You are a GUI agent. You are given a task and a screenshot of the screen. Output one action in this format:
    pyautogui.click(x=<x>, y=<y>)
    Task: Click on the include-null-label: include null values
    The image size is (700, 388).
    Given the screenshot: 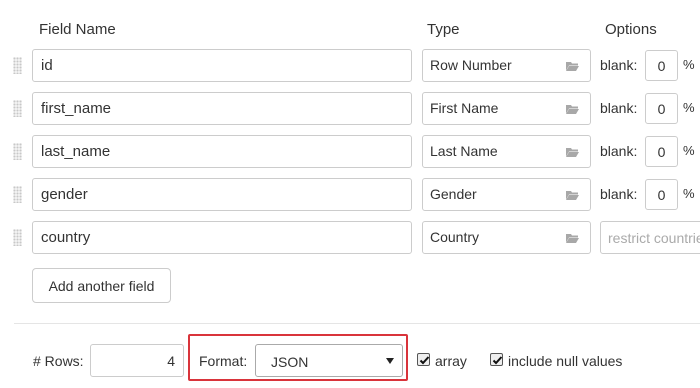 What is the action you would take?
    pyautogui.click(x=565, y=361)
    